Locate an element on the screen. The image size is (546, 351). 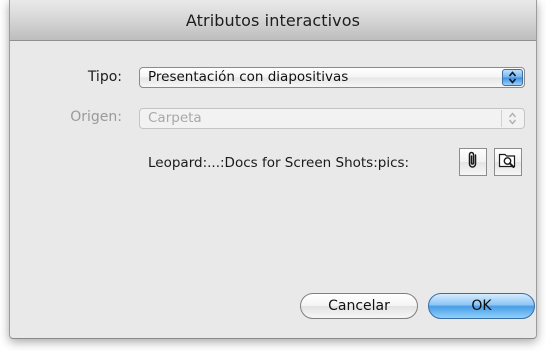
folder-path: Leopard:...:Docs for Screen Shots:pics: is located at coordinates (279, 163).